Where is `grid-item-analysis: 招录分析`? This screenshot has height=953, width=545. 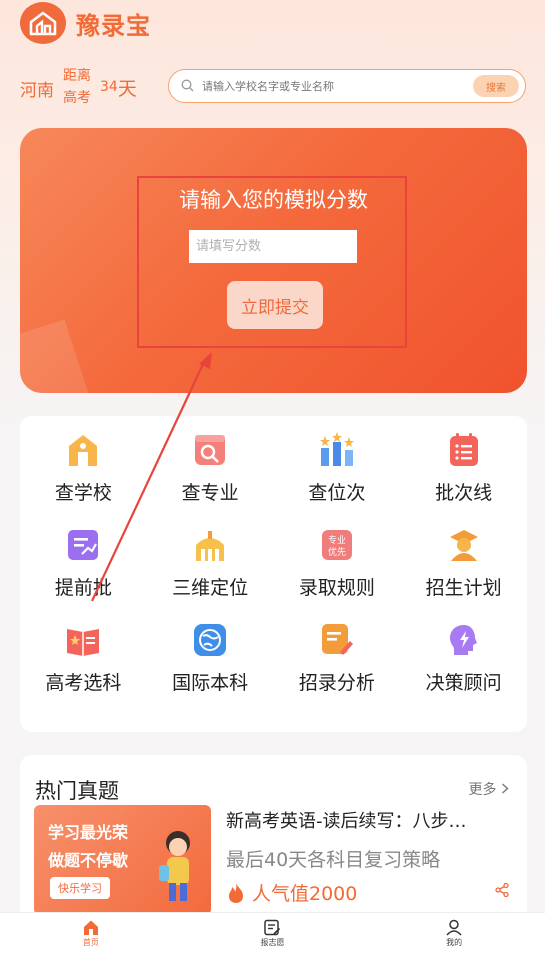
grid-item-analysis: 招录分析 is located at coordinates (337, 667).